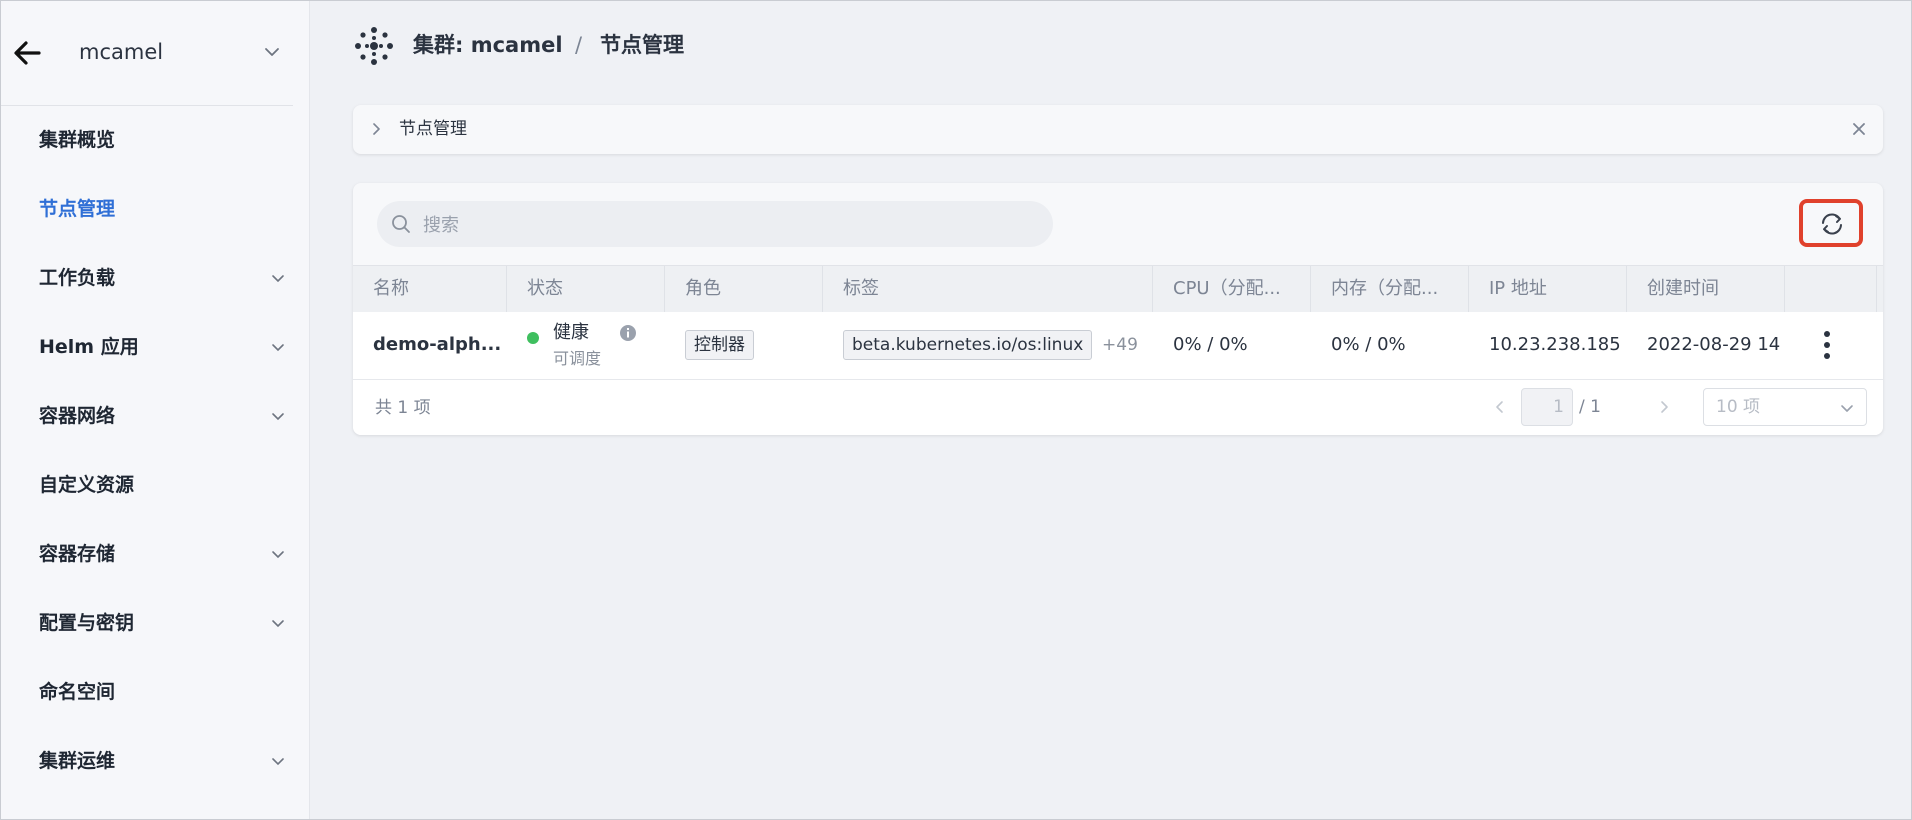 The width and height of the screenshot is (1912, 820). I want to click on labels-wrapper: beta.kubernetes.io/os:linux +49, so click(990, 345).